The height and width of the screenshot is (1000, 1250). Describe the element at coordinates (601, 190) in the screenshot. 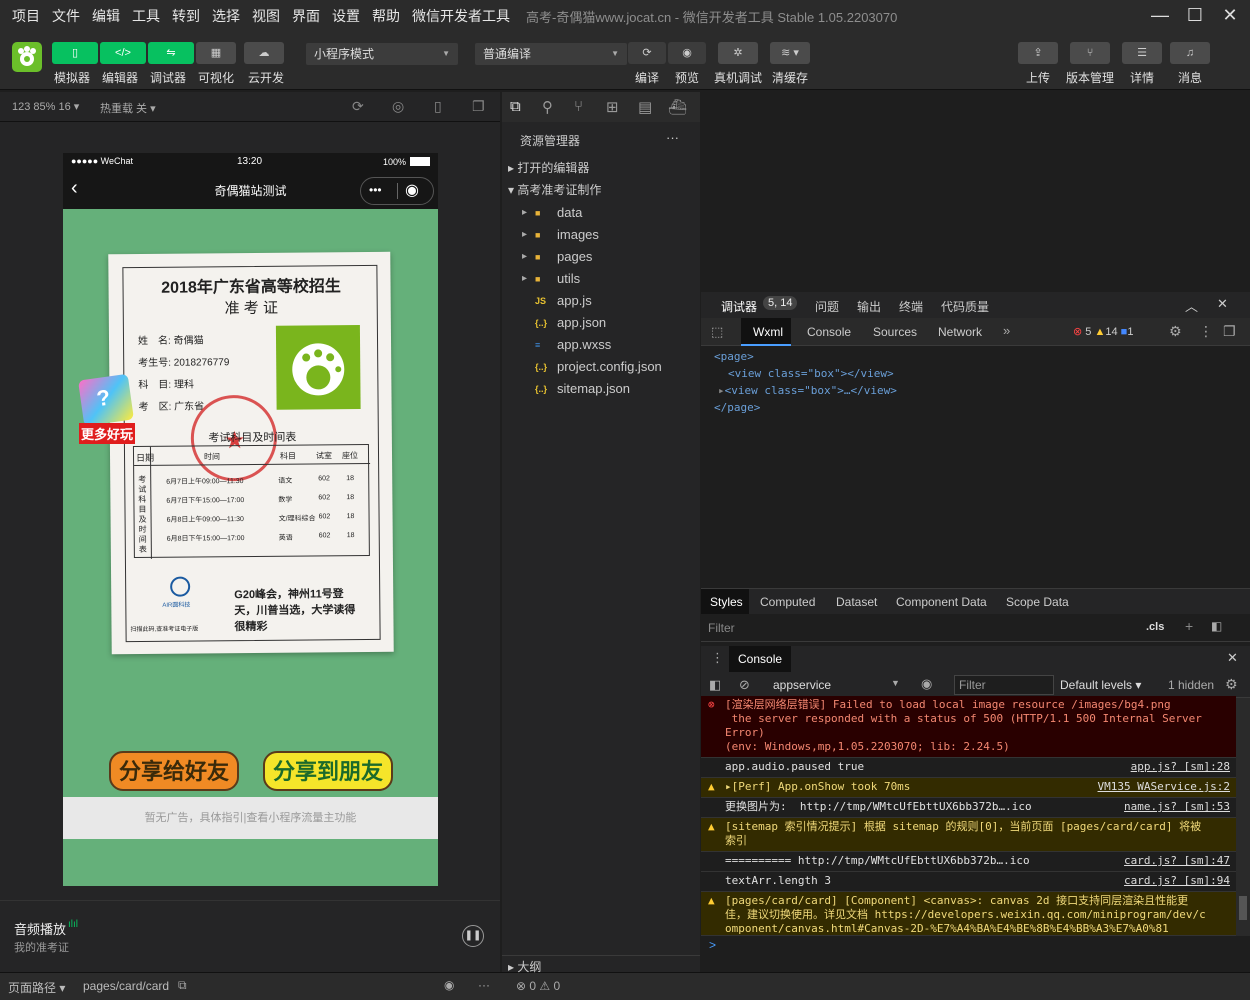

I see `project-section: ▾ 高考准考证制作` at that location.